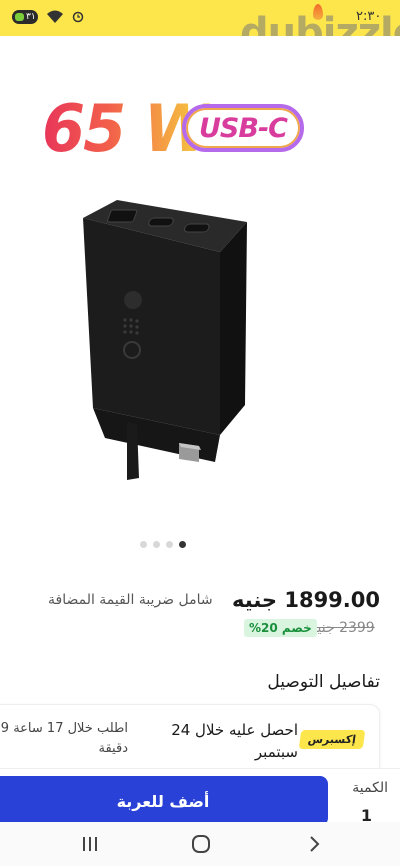 This screenshot has height=866, width=400. Describe the element at coordinates (31, 17) in the screenshot. I see `battery-level: ٣١` at that location.